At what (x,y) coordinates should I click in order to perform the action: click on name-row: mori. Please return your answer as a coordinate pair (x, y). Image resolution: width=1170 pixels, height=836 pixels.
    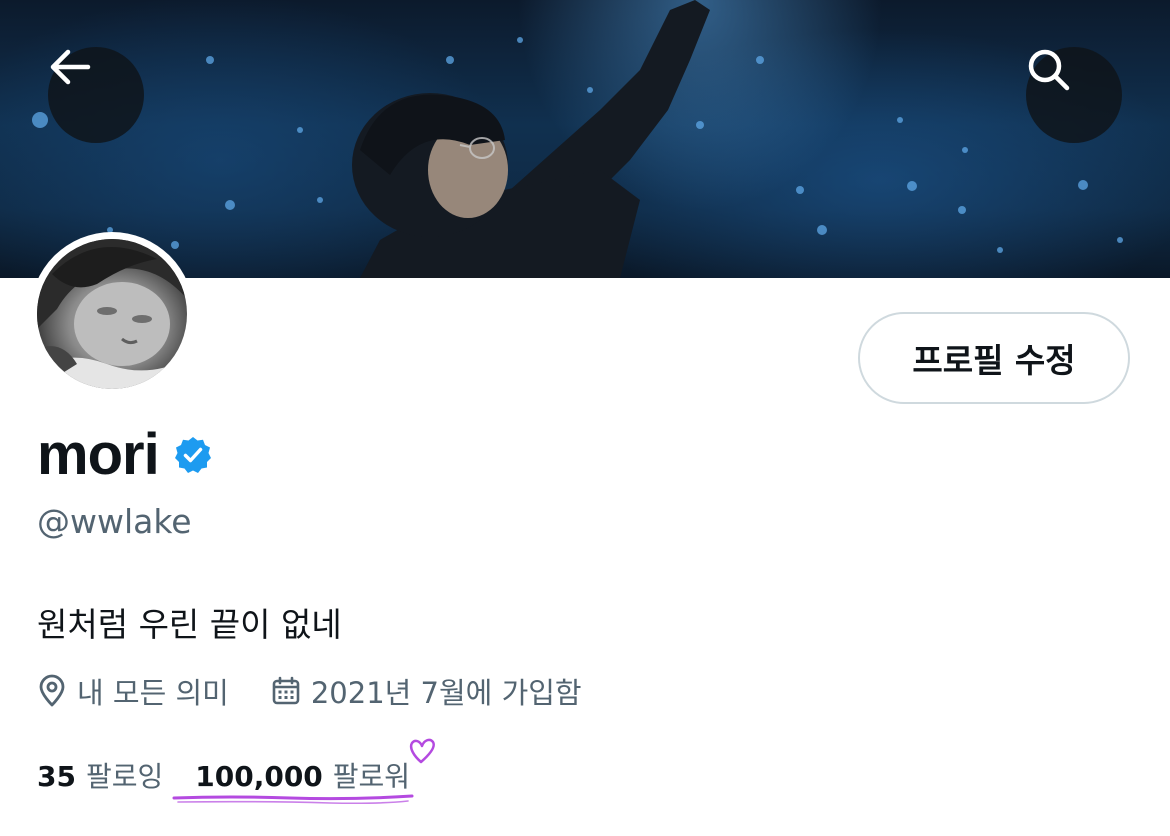
    Looking at the image, I should click on (125, 455).